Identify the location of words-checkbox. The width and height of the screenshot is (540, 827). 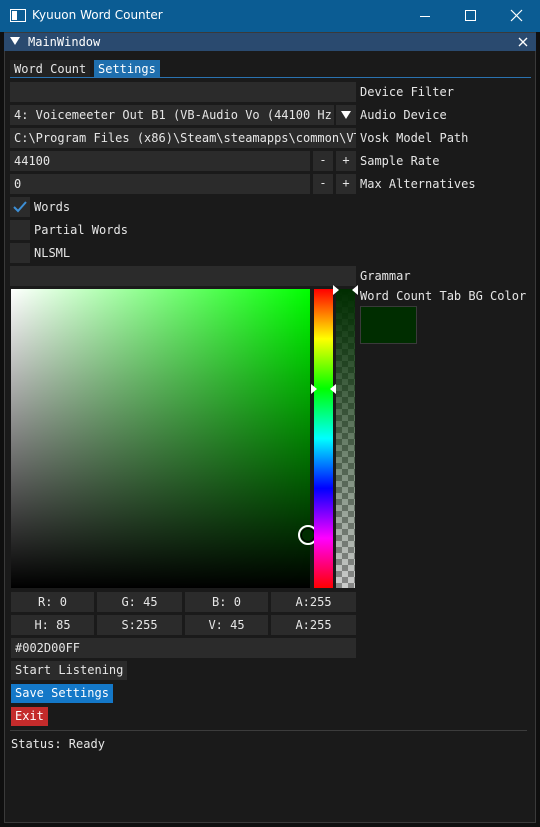
(20, 207).